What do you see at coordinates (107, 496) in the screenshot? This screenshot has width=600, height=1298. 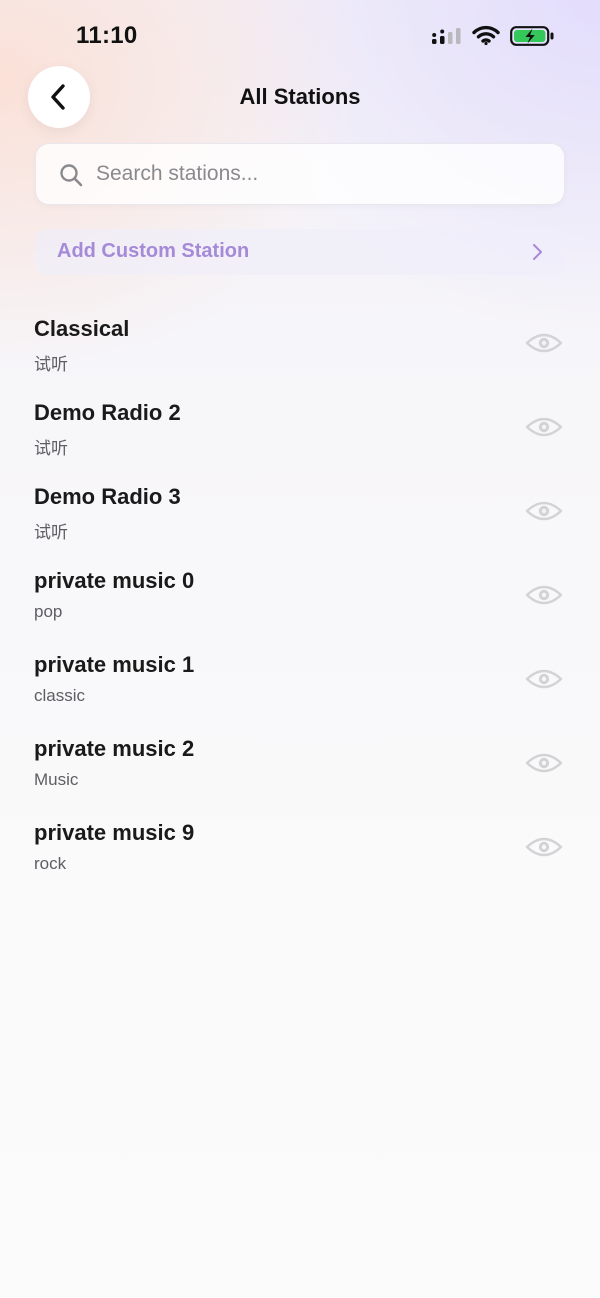 I see `station-name: Demo Radio 3` at bounding box center [107, 496].